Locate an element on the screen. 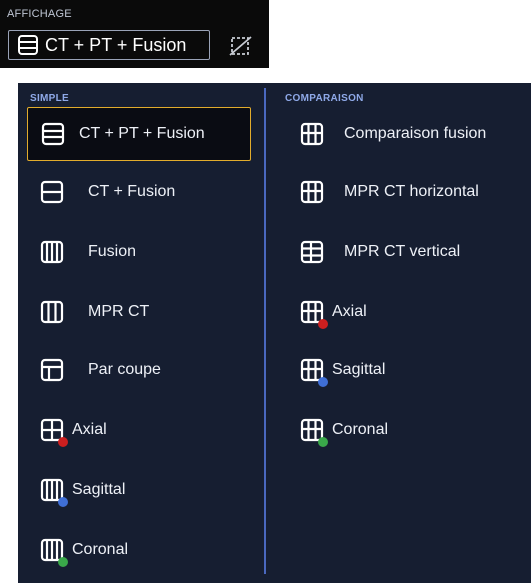  menu-item-mpr-ct-horizontal: MPR CT horizontal is located at coordinates (413, 192).